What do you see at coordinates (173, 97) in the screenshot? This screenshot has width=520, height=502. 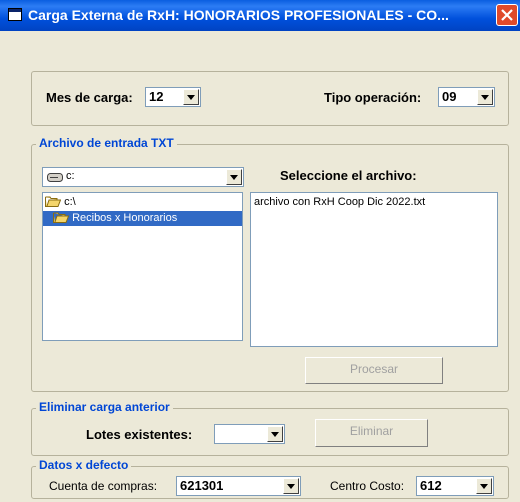 I see `mes-combo: 12` at bounding box center [173, 97].